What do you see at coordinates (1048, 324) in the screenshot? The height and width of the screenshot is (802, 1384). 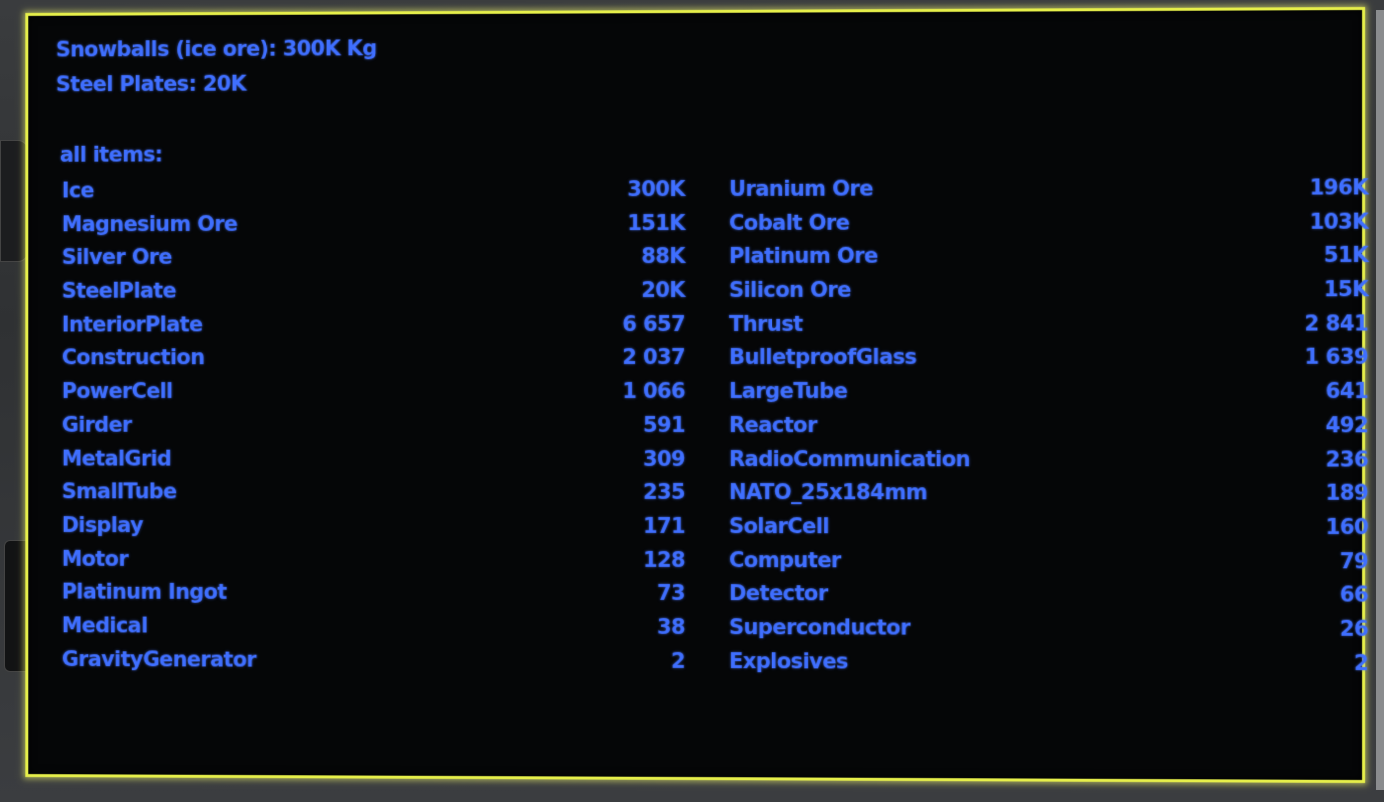 I see `inventory-row: Thrust 2 841` at bounding box center [1048, 324].